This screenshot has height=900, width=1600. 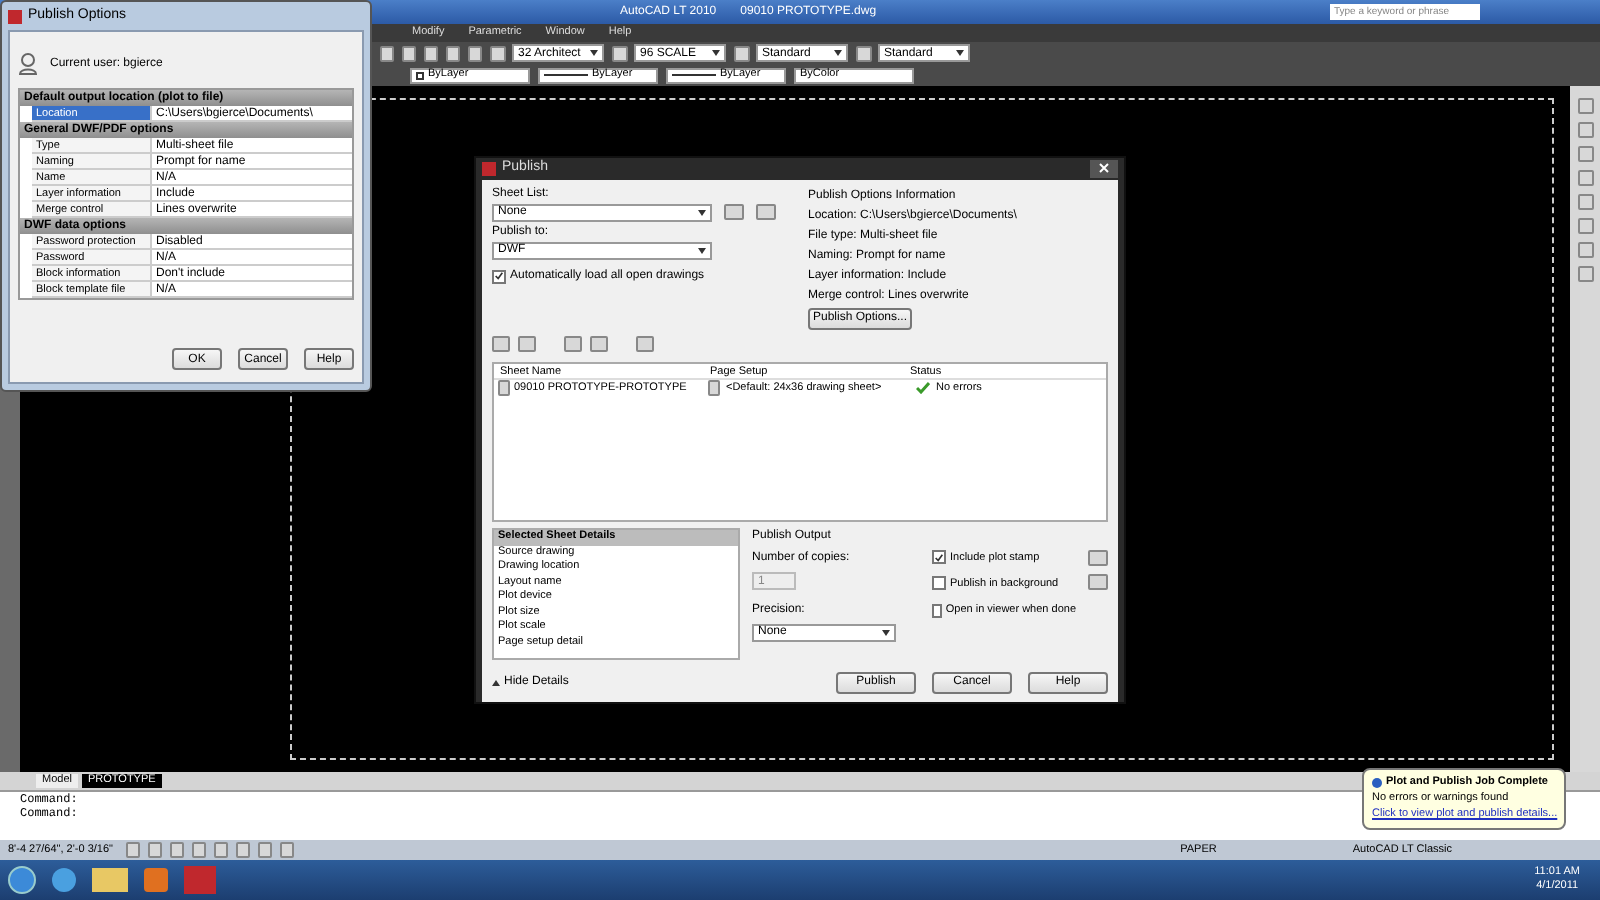 I want to click on close-icon, so click(x=1104, y=168).